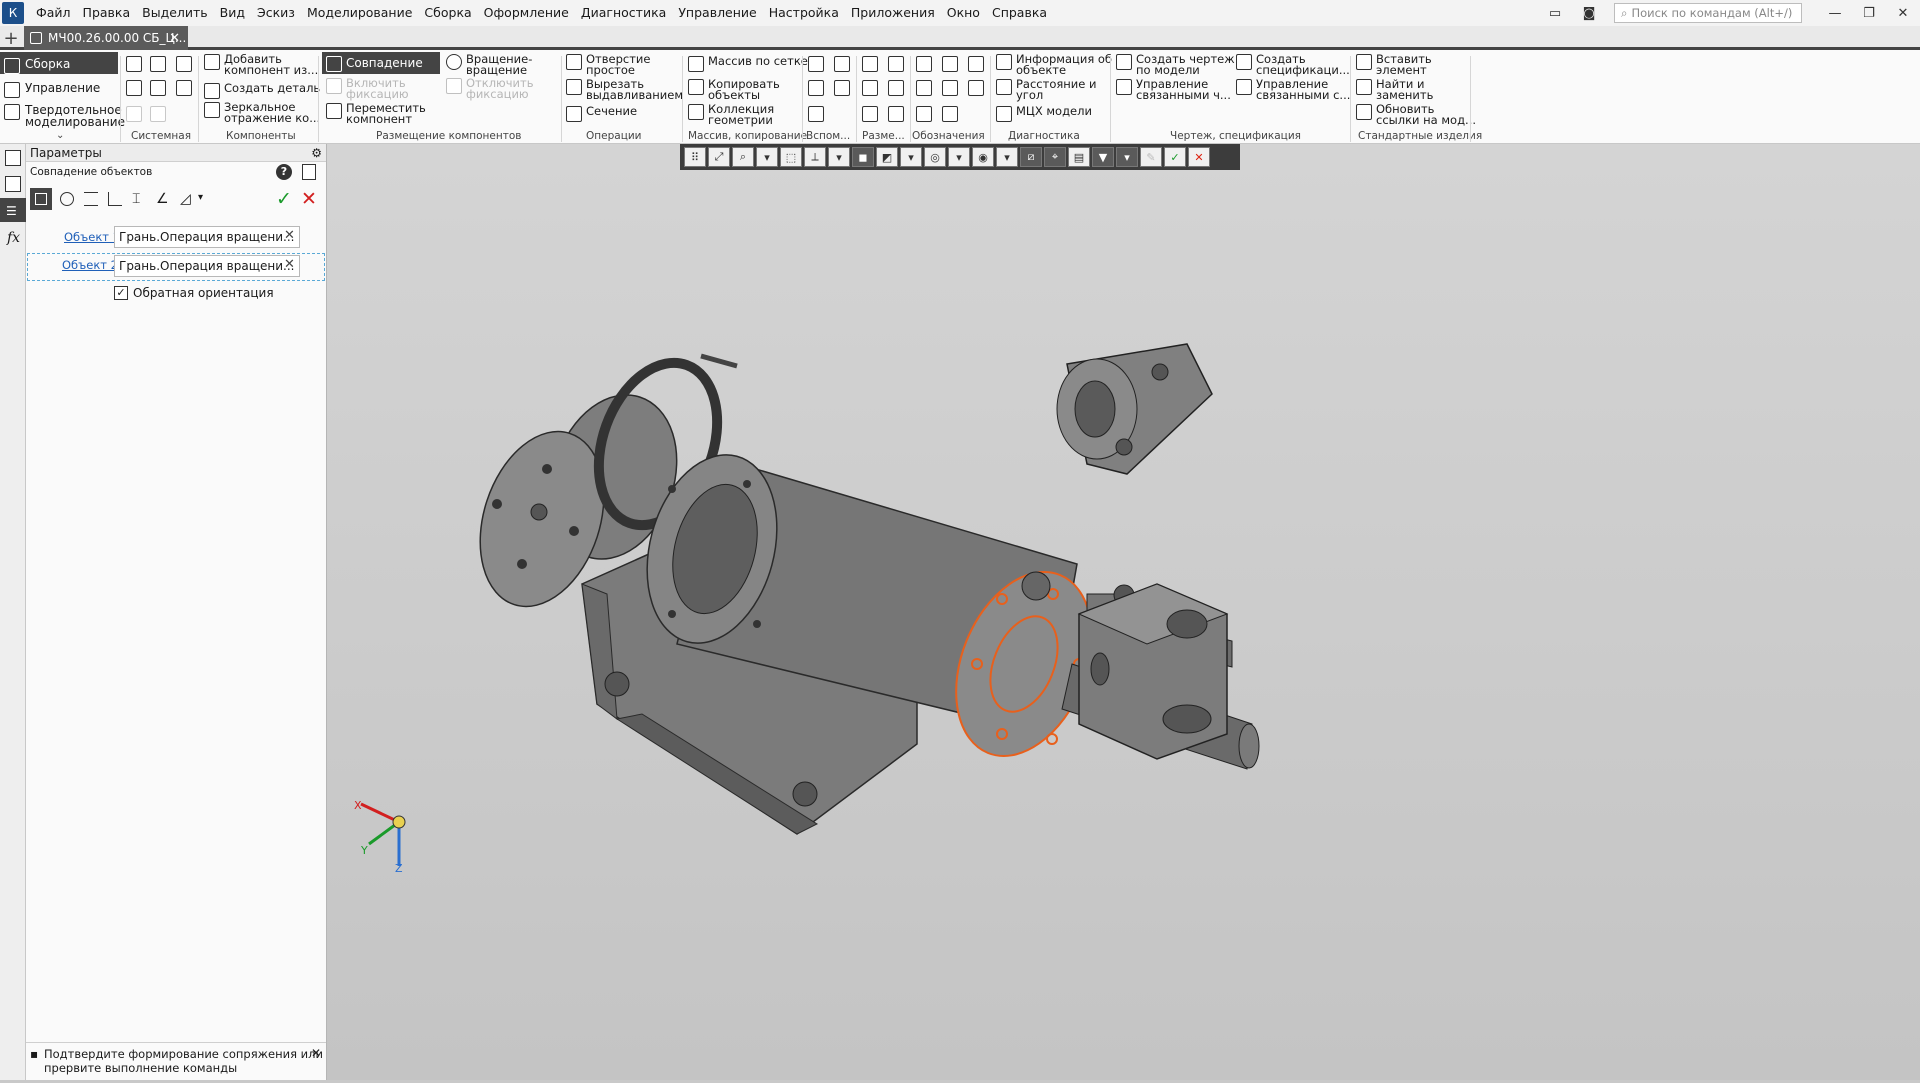 The height and width of the screenshot is (1083, 1920). I want to click on menu-sketch: Эскиз, so click(276, 13).